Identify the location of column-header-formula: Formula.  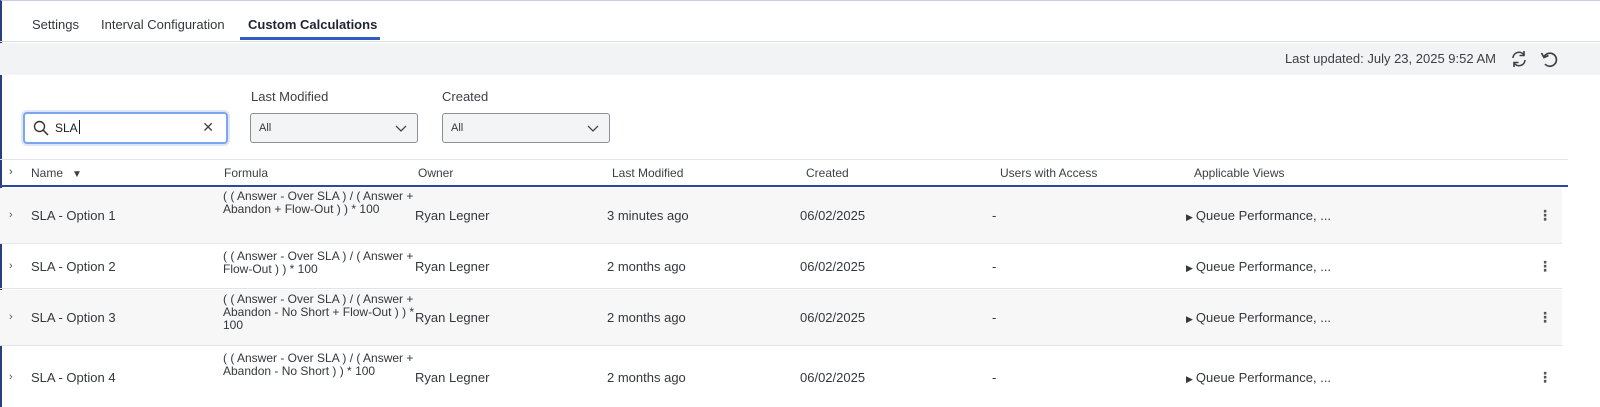
(246, 173).